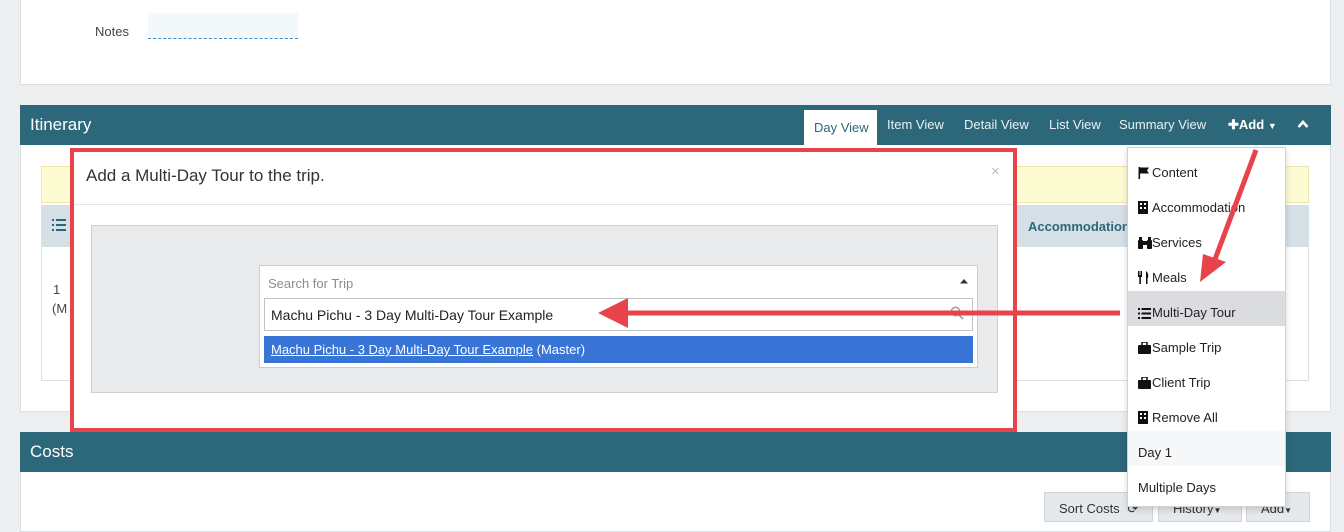  What do you see at coordinates (1213, 268) in the screenshot?
I see `annotation-arrowhead-down` at bounding box center [1213, 268].